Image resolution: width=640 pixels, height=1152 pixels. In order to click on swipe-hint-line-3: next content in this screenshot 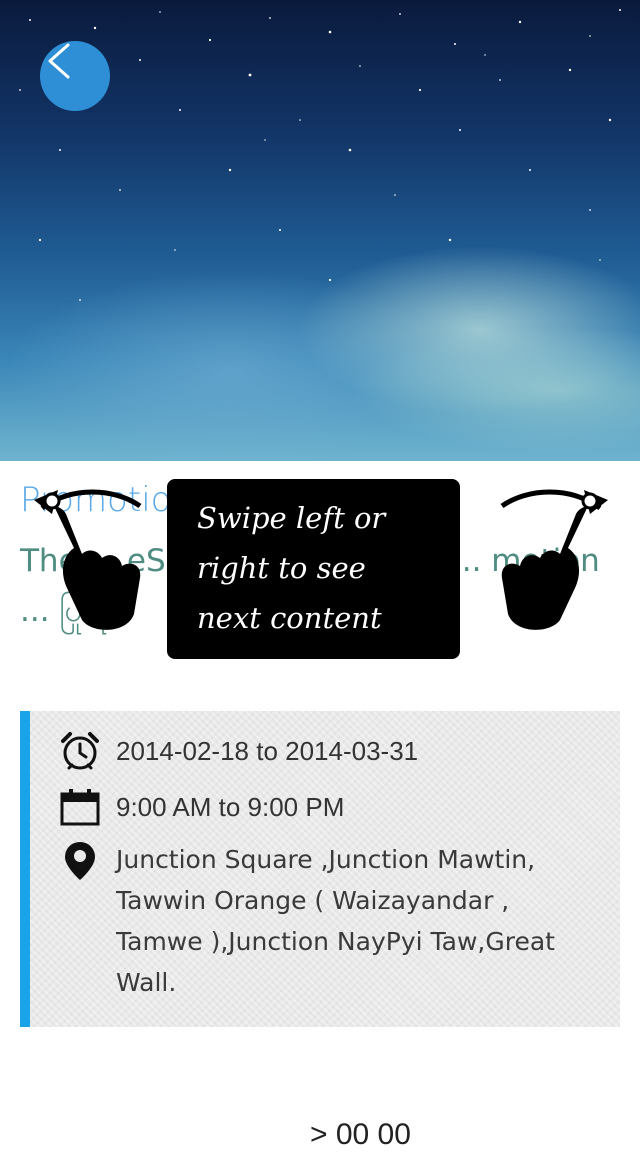, I will do `click(289, 618)`.